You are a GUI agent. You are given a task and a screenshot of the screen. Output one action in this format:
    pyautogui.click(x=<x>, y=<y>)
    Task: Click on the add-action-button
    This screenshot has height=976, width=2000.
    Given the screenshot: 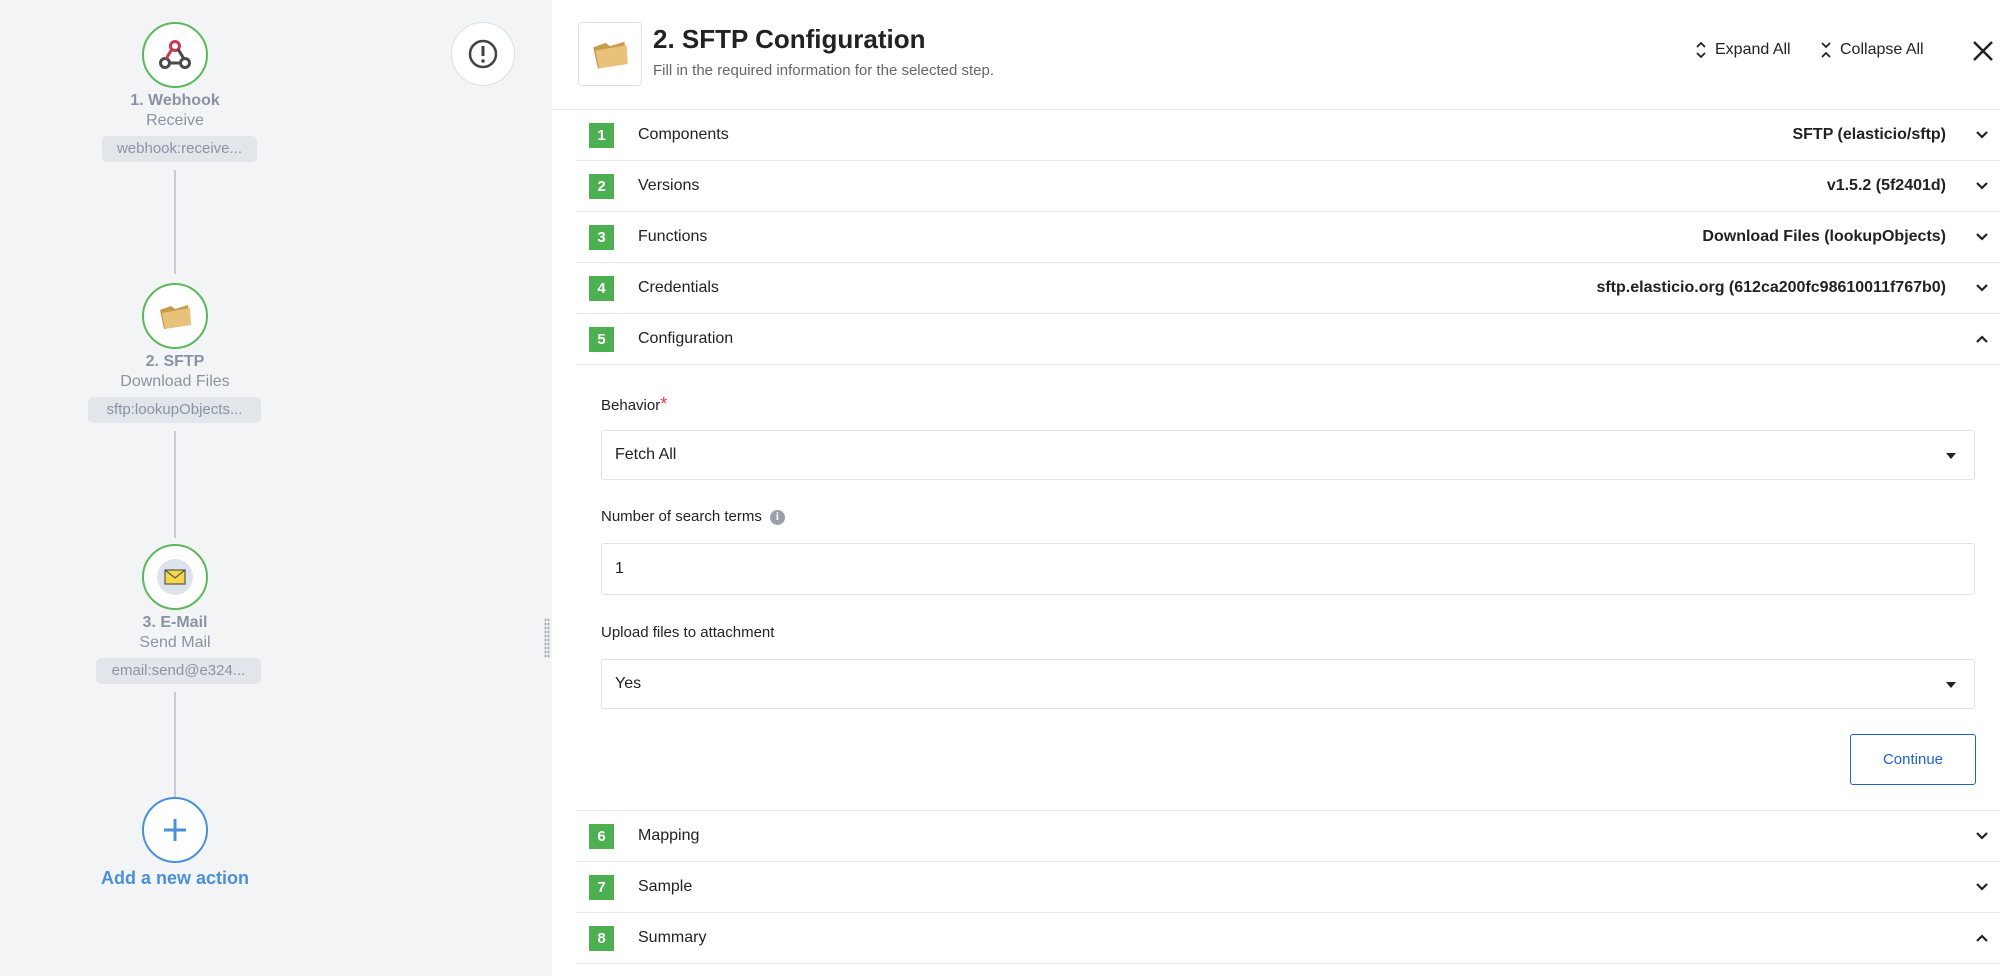 What is the action you would take?
    pyautogui.click(x=175, y=830)
    